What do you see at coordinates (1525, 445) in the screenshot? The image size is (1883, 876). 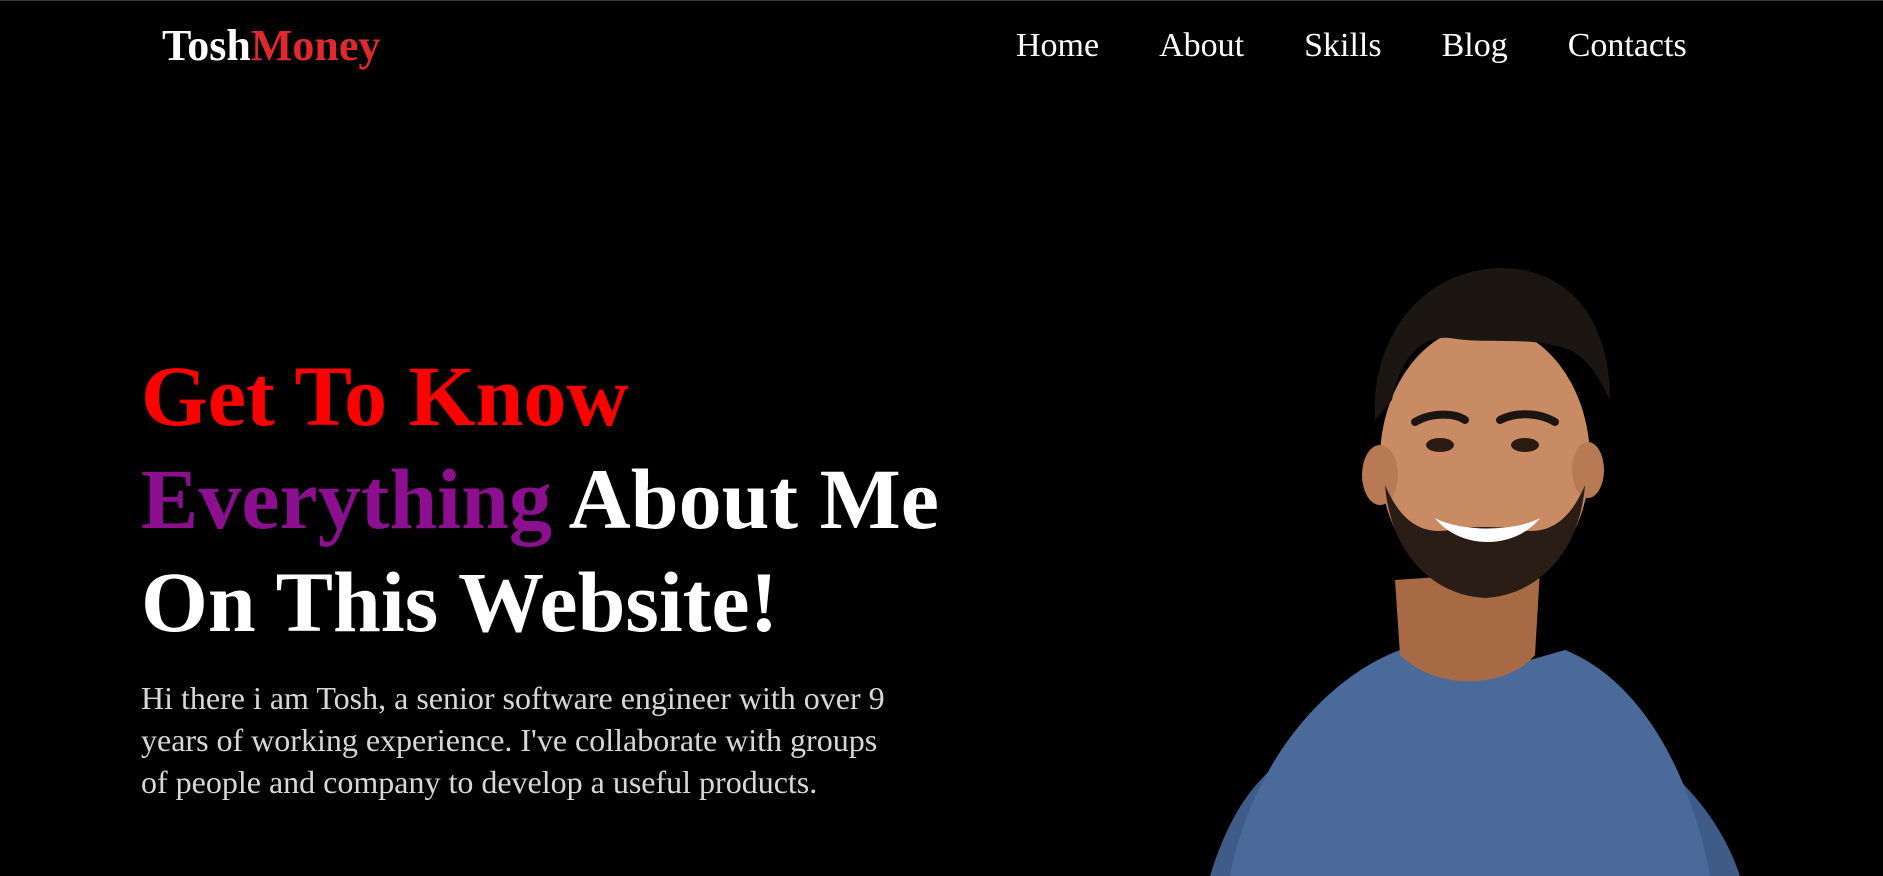 I see `portrait-eye-right` at bounding box center [1525, 445].